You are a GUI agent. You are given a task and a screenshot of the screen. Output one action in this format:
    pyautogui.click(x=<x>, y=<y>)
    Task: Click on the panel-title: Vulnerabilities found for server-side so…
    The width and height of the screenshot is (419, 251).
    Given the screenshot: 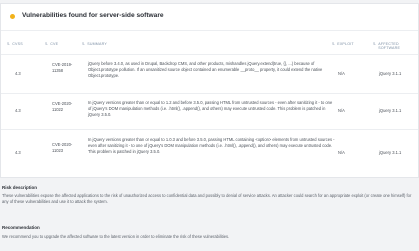 What is the action you would take?
    pyautogui.click(x=93, y=15)
    